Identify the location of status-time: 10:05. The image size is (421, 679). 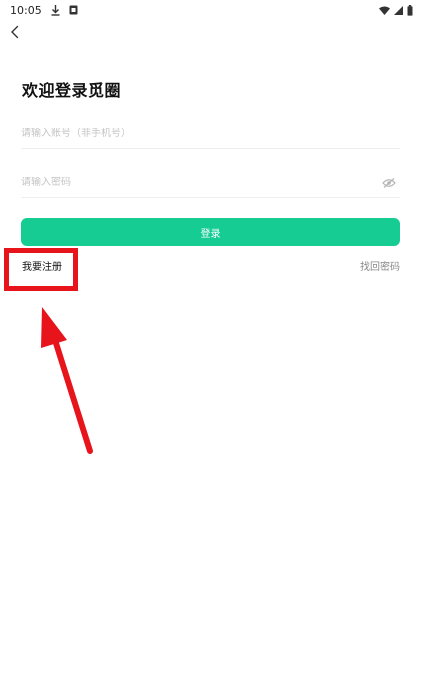
(26, 10).